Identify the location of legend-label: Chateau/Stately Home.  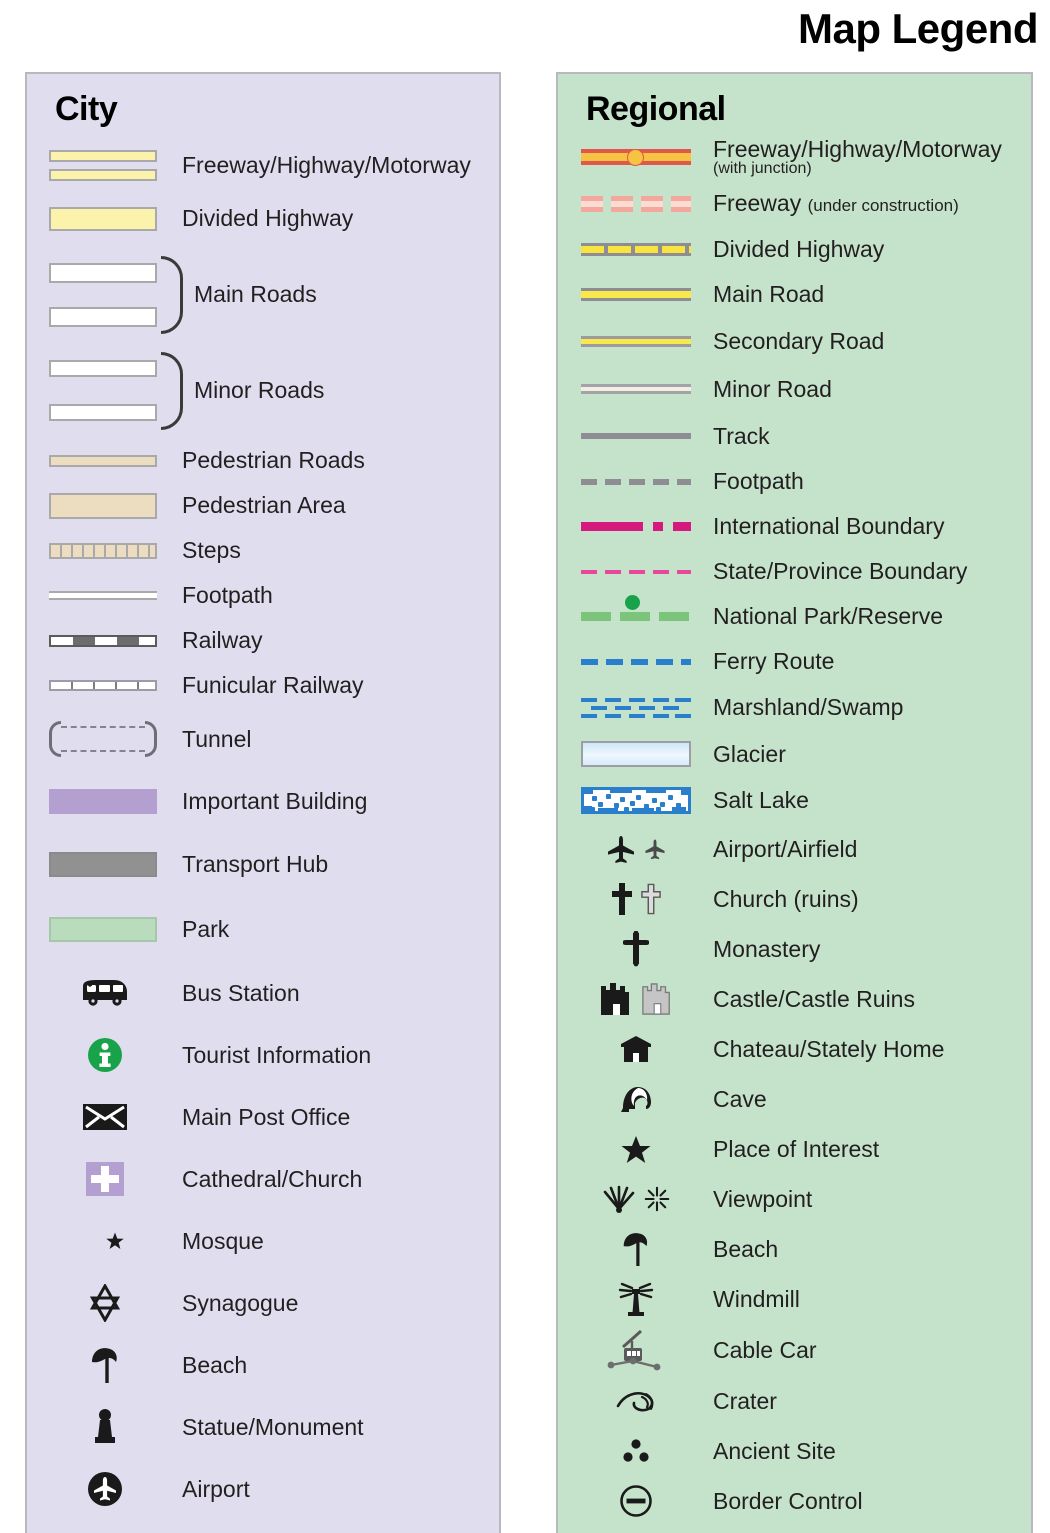
(829, 1048).